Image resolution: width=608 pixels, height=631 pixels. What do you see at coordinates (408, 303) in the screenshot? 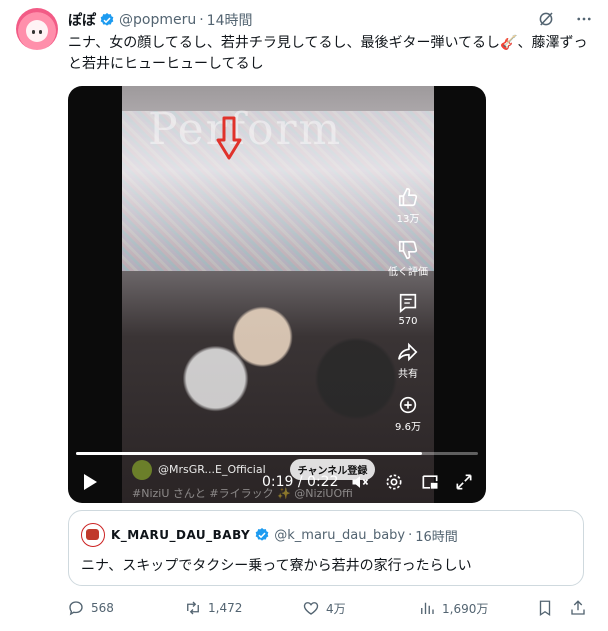
I see `comment-icon` at bounding box center [408, 303].